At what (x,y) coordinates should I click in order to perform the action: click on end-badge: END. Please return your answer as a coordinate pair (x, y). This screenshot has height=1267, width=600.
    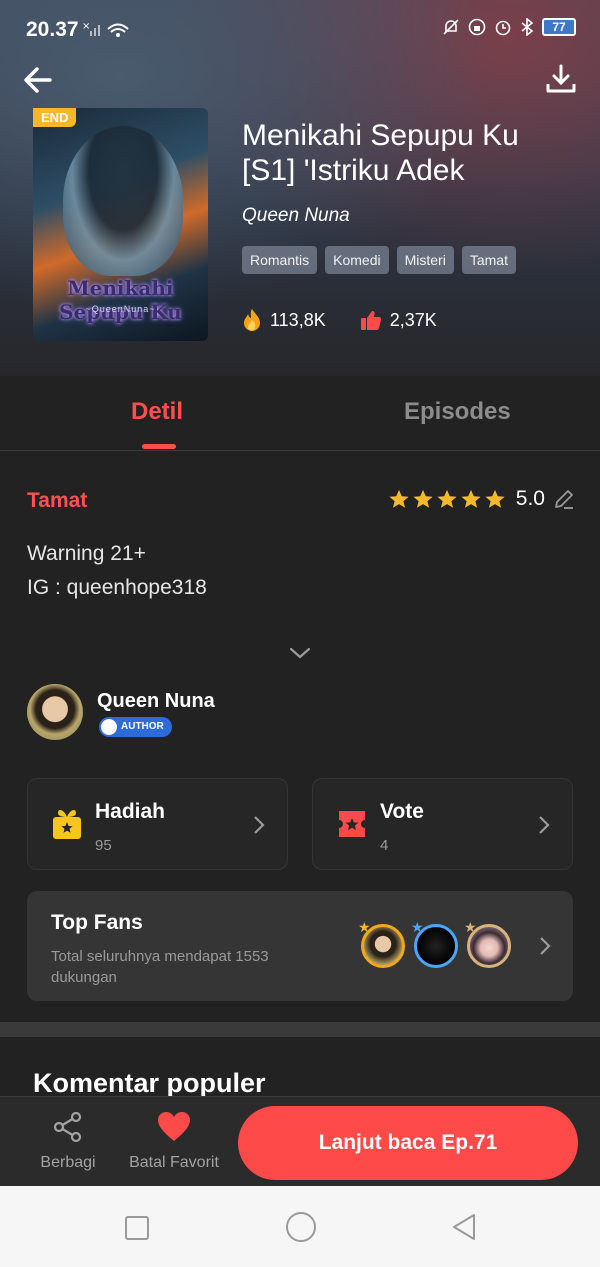
    Looking at the image, I should click on (55, 117).